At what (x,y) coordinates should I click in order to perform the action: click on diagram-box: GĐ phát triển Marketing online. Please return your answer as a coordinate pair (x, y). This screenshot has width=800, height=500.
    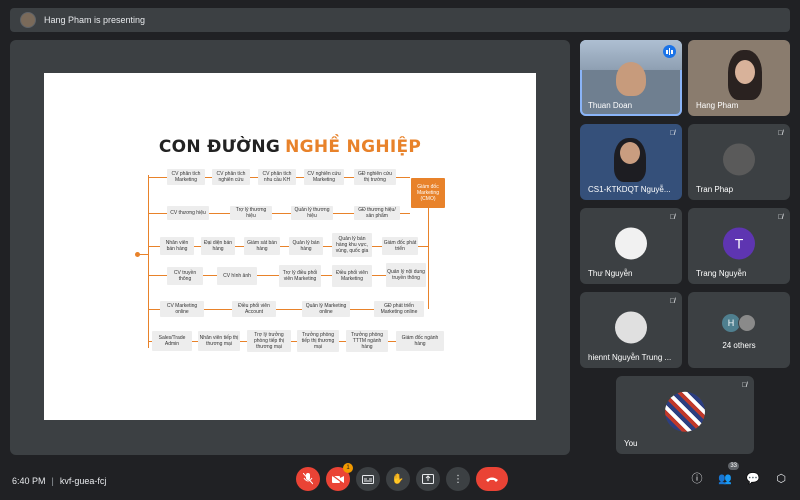
    Looking at the image, I should click on (399, 309).